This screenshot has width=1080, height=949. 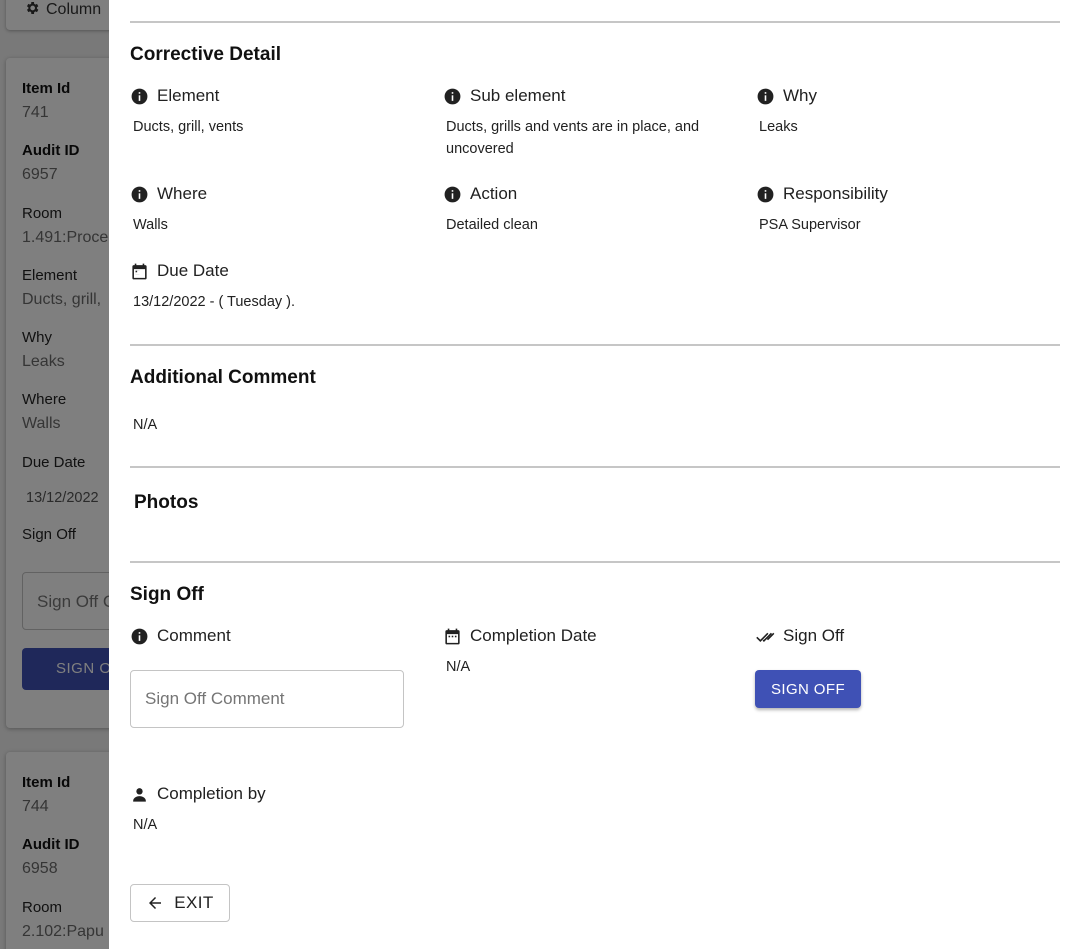 I want to click on element-field-label: Element, so click(x=174, y=96).